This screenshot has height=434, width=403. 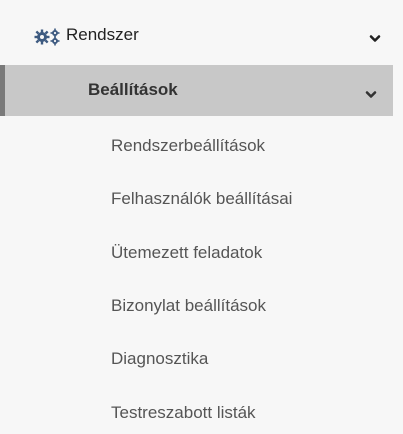 What do you see at coordinates (201, 199) in the screenshot?
I see `menu-item-felhasznalok-beallitasai: Felhasználók beállításai` at bounding box center [201, 199].